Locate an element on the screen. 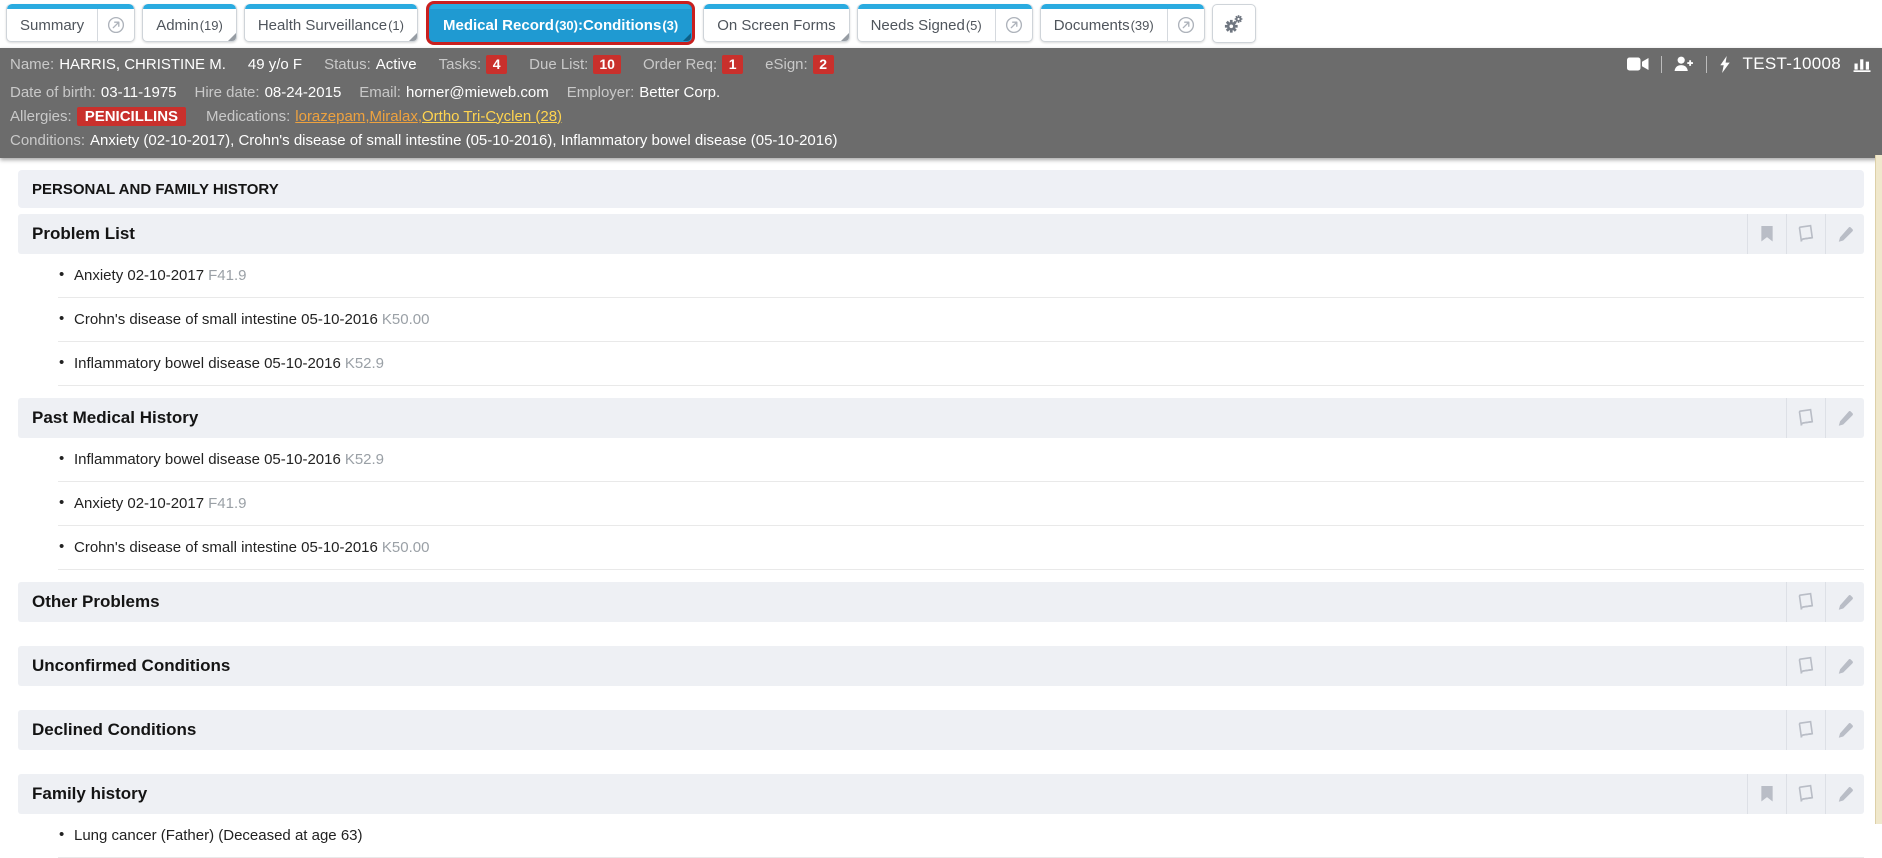 The image size is (1882, 858). item-text: Anxiety 02-10-2017 is located at coordinates (139, 275).